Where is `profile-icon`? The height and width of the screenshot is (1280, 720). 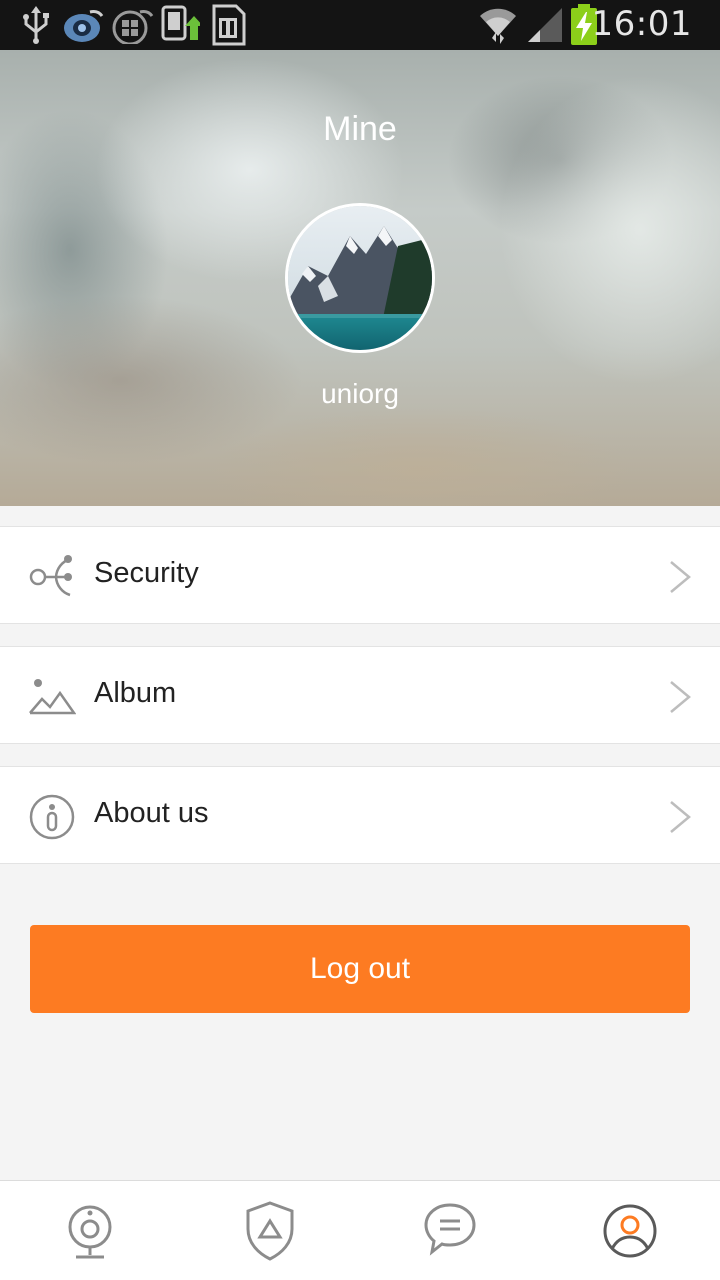 profile-icon is located at coordinates (630, 1231).